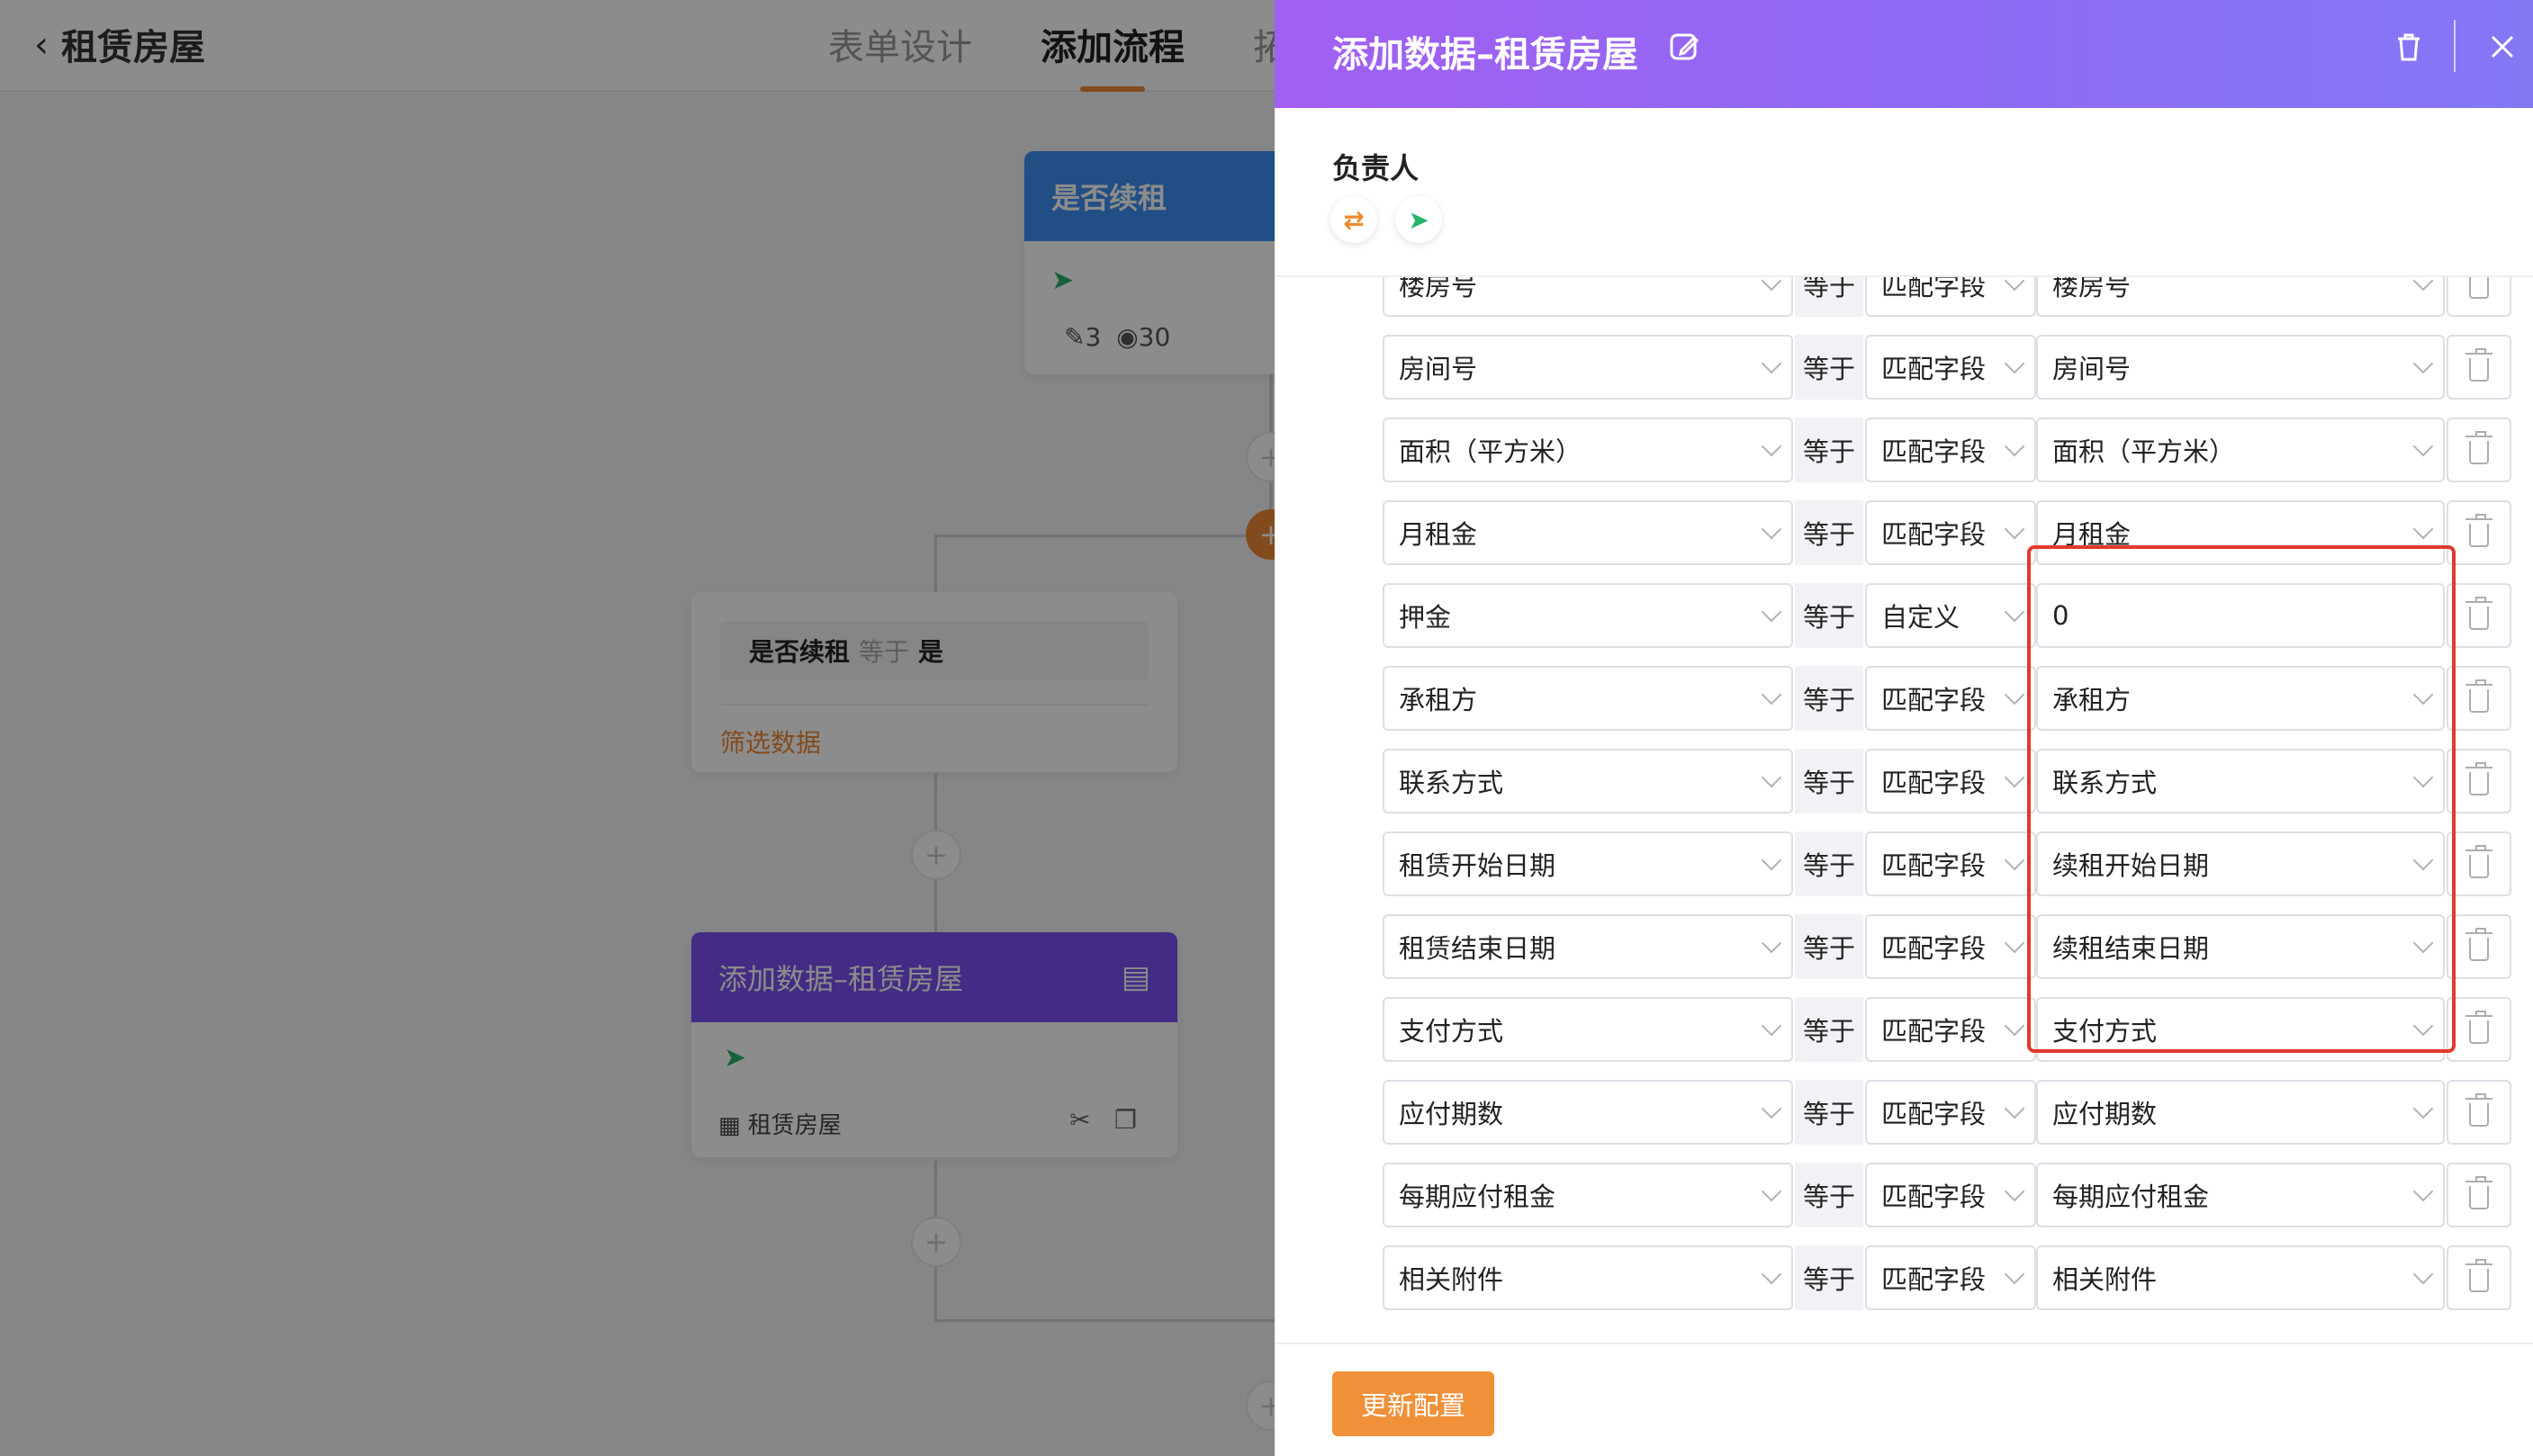 This screenshot has width=2533, height=1456. What do you see at coordinates (1588, 698) in the screenshot?
I see `target-field-select: 承租方` at bounding box center [1588, 698].